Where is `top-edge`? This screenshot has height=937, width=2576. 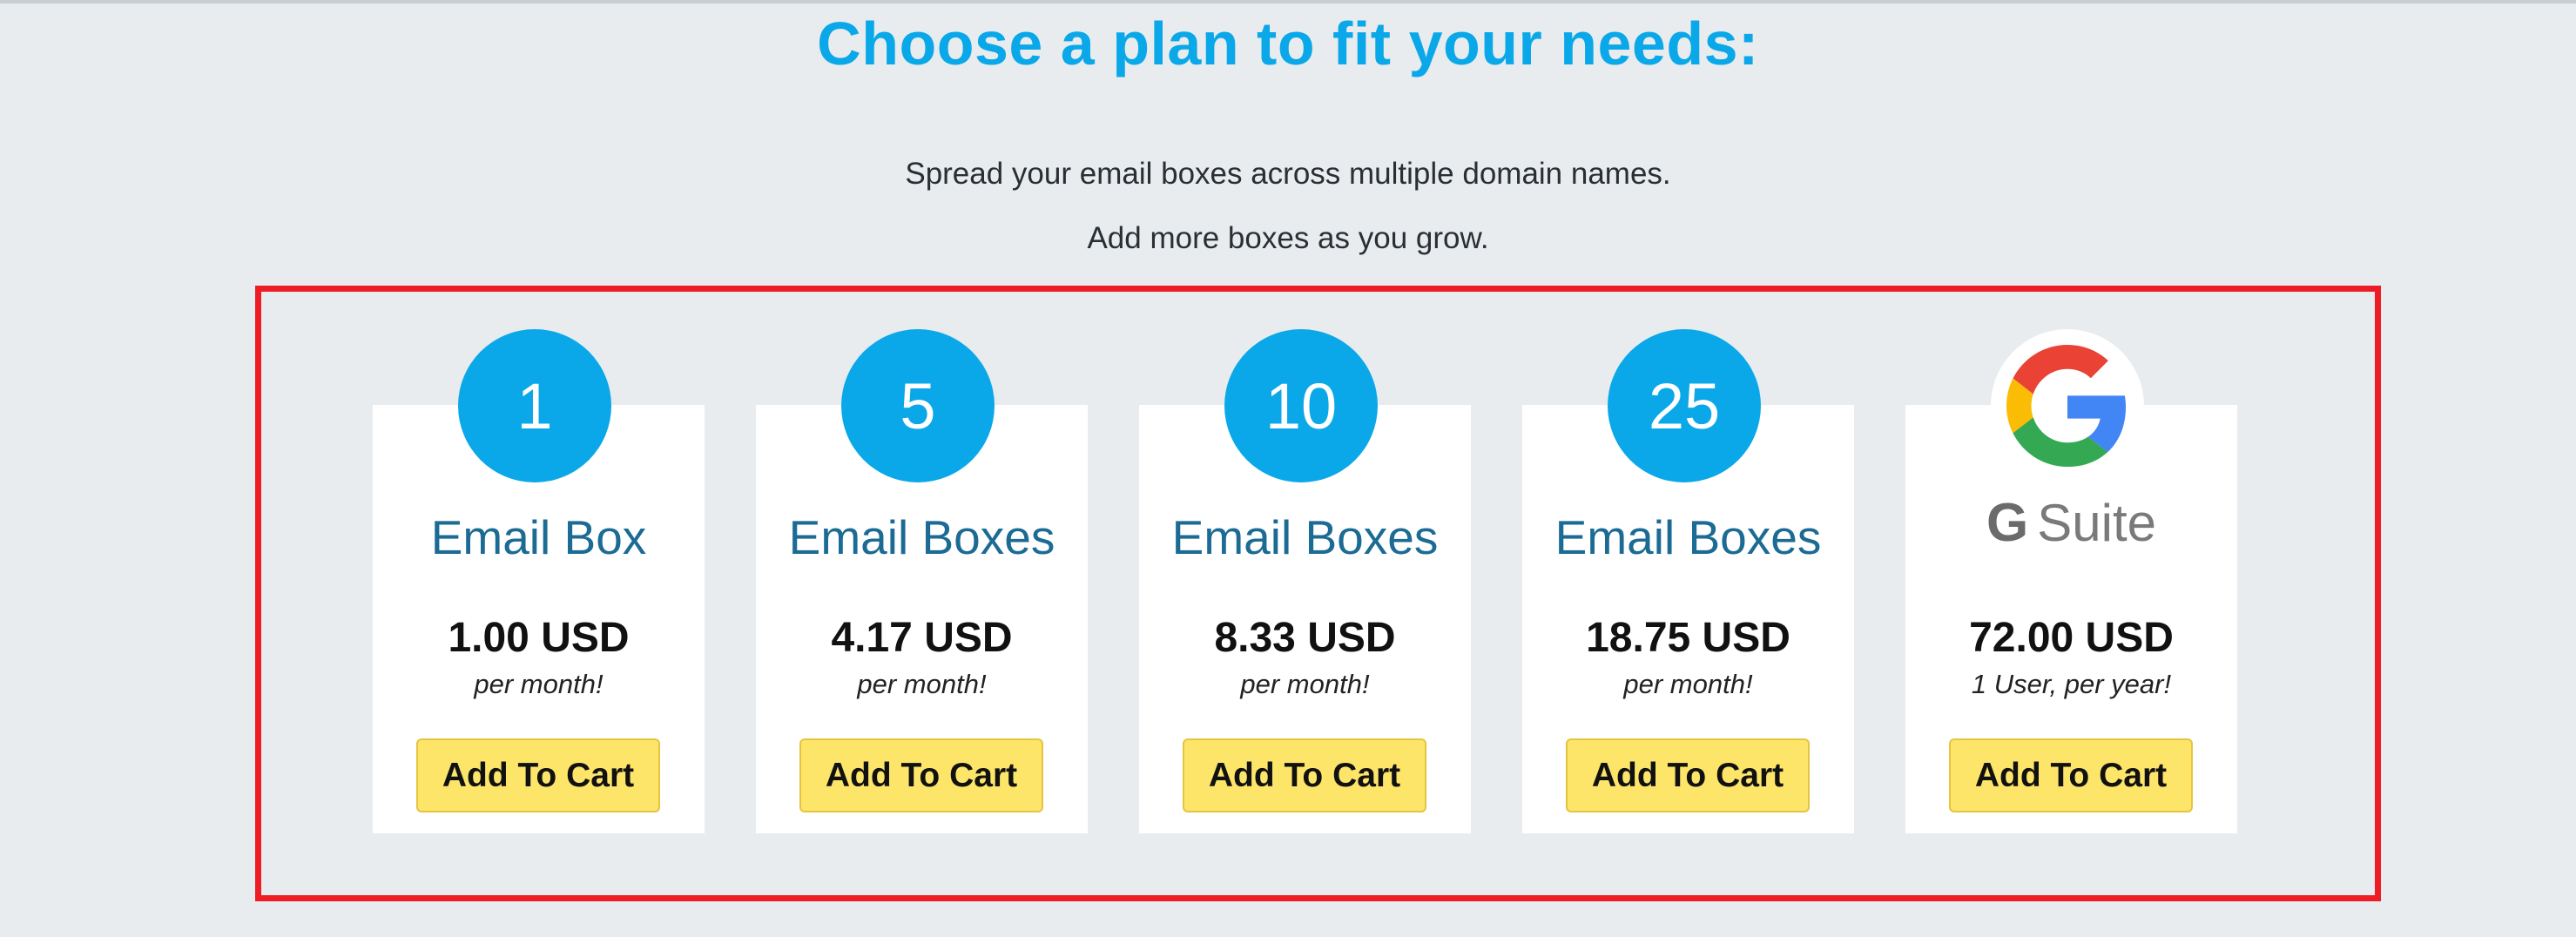 top-edge is located at coordinates (1288, 1).